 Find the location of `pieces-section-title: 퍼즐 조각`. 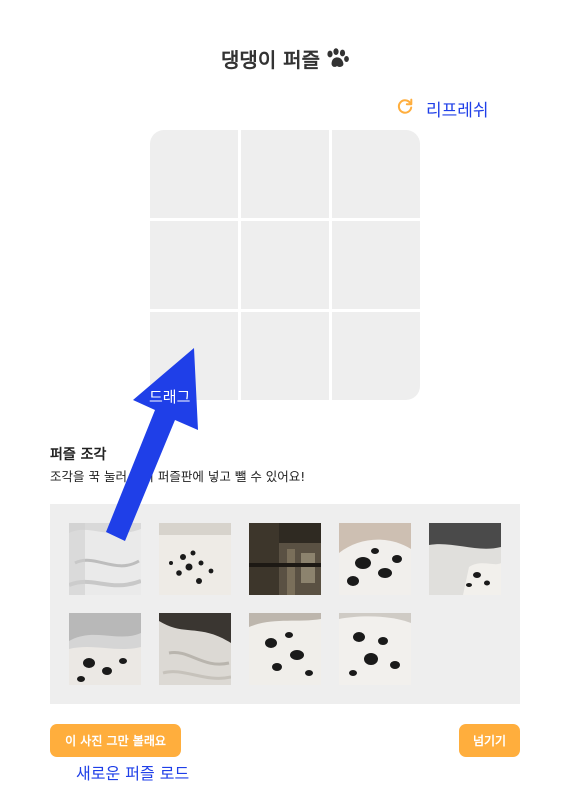

pieces-section-title: 퍼즐 조각 is located at coordinates (78, 455).